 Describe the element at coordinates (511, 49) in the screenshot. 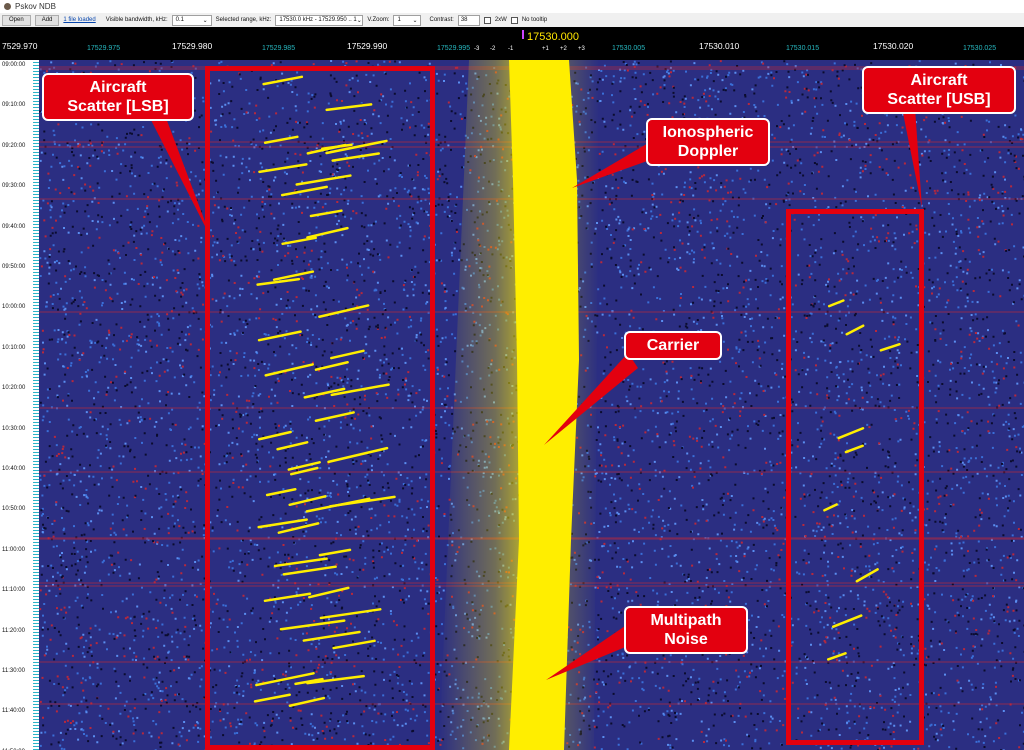

I see `scale-offset-tick: -1` at that location.